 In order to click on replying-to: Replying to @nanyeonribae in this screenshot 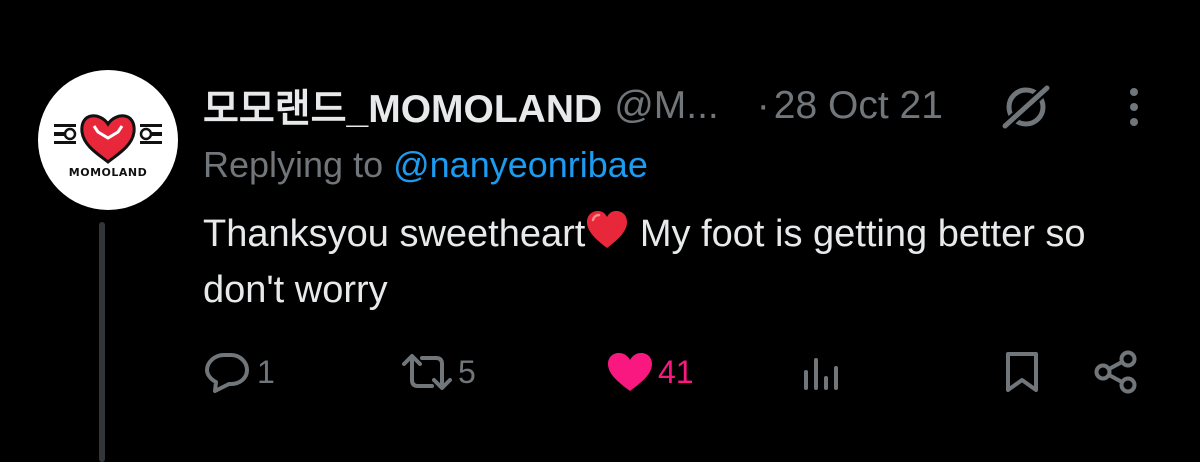, I will do `click(425, 165)`.